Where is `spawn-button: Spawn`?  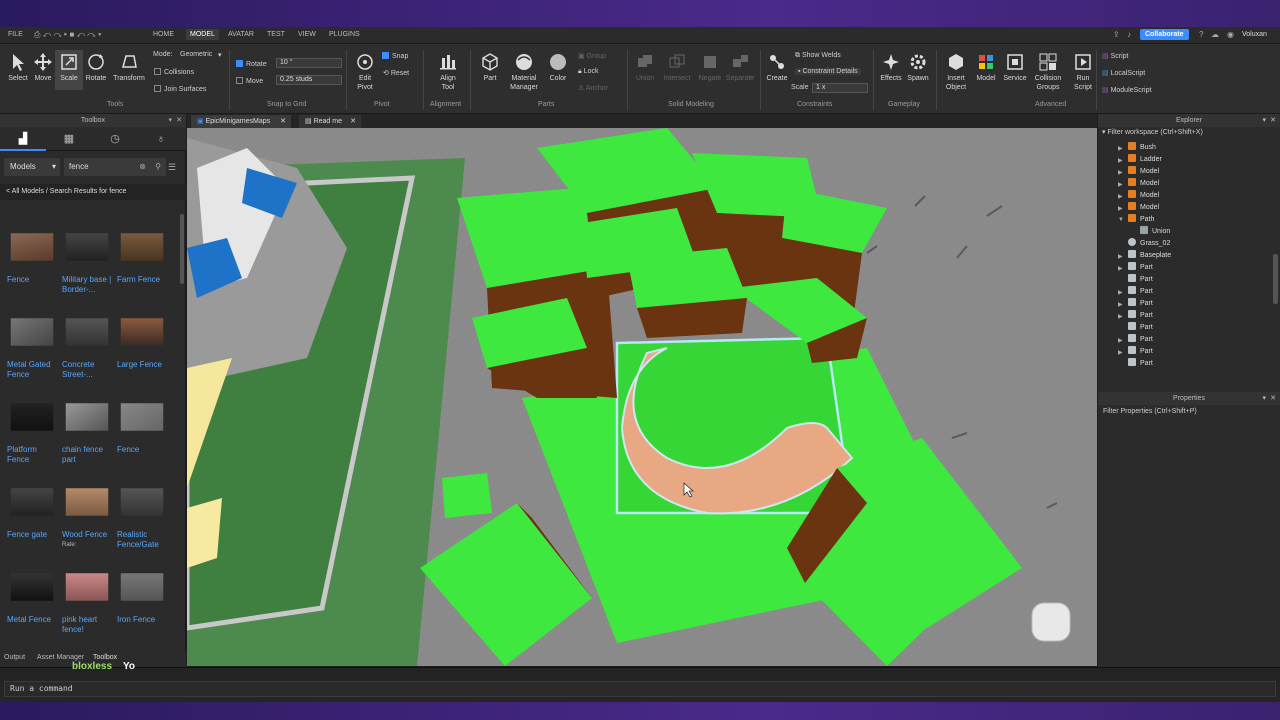 spawn-button: Spawn is located at coordinates (918, 67).